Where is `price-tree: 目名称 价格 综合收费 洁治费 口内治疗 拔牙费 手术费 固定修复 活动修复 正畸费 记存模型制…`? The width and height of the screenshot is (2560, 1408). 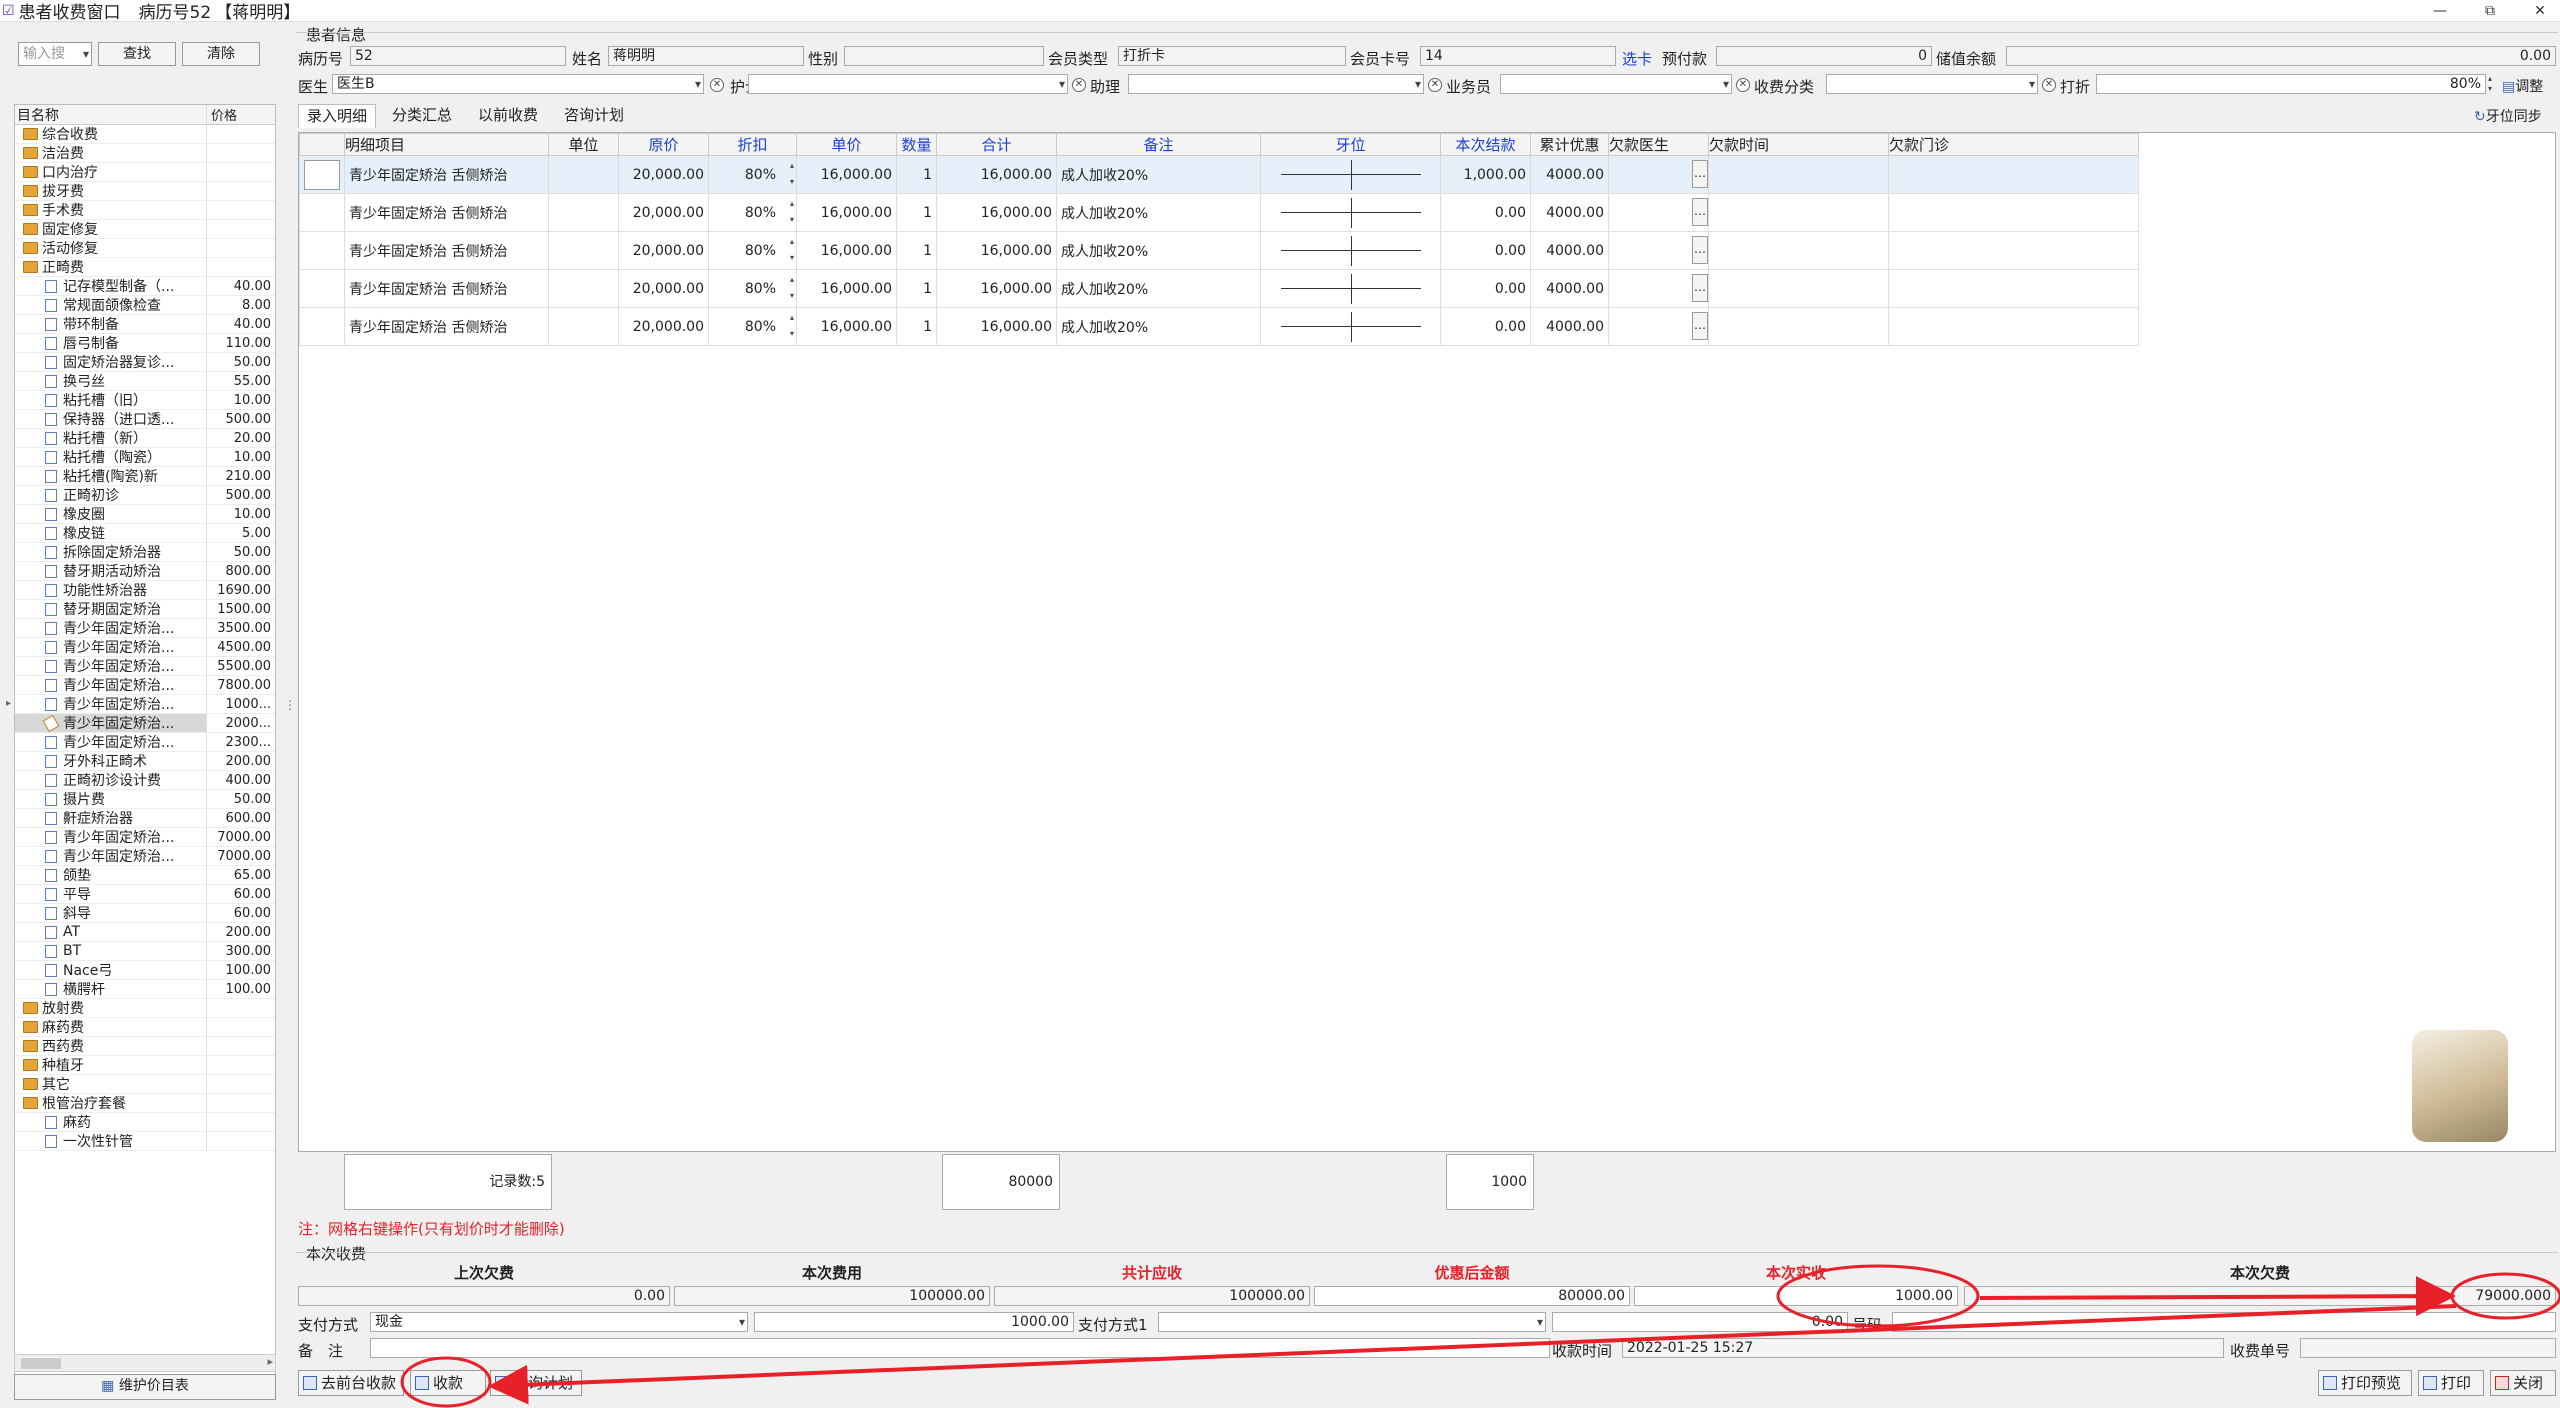
price-tree: 目名称 价格 综合收费 洁治费 口内治疗 拔牙费 手术费 固定修复 活动修复 正畸费 记存模型制… is located at coordinates (145, 740).